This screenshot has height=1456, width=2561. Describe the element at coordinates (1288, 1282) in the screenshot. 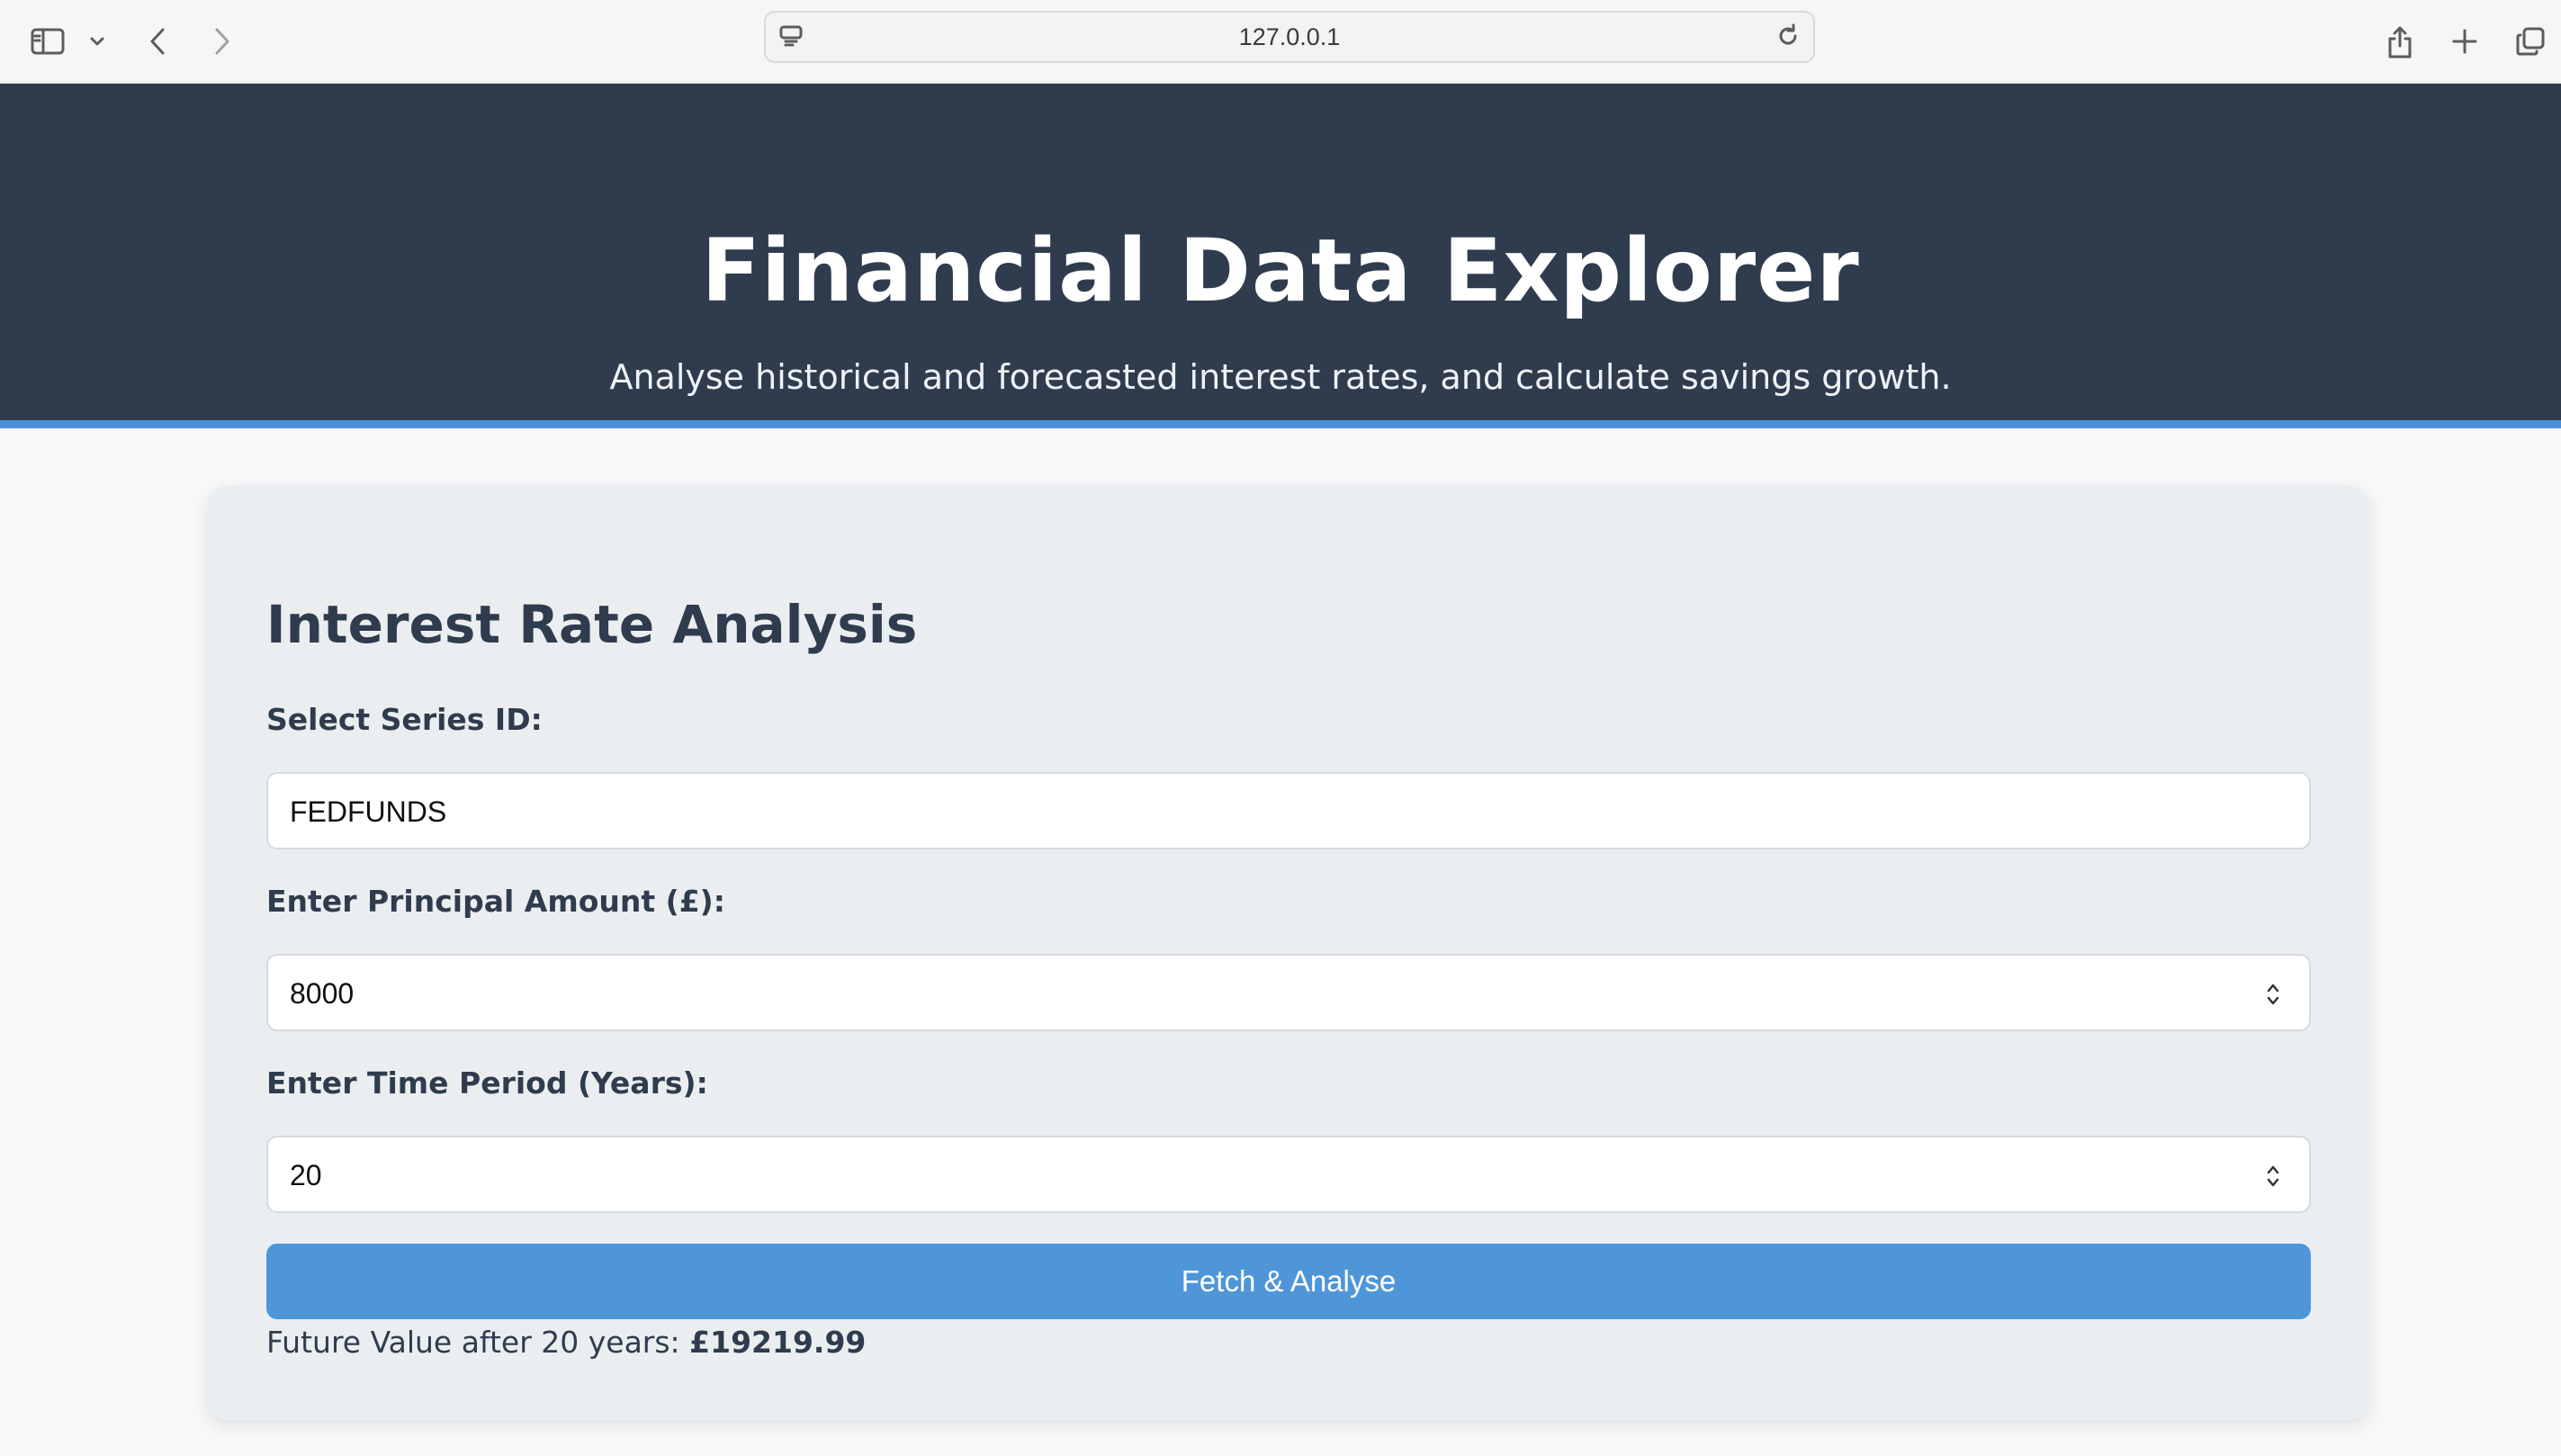

I see `fetch-analyse-button: Fetch & Analyse` at that location.